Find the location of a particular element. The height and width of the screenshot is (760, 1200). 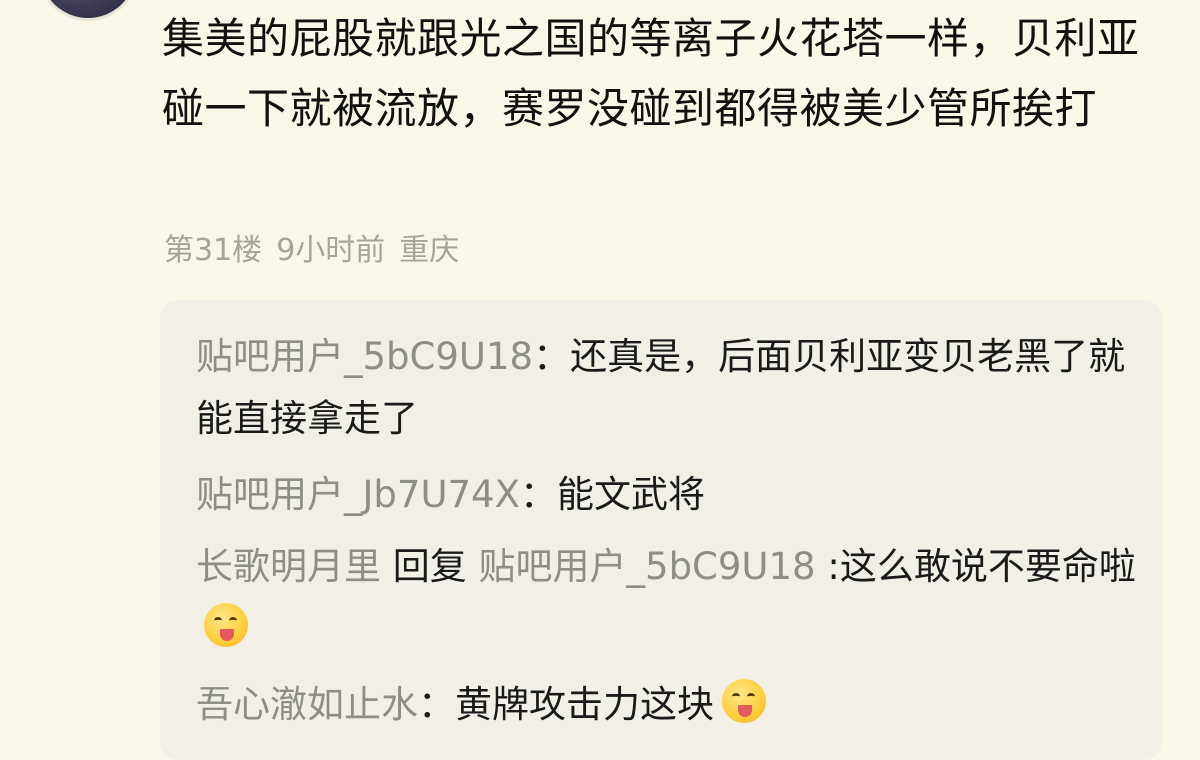

reply-username: 长歌明月里 is located at coordinates (288, 566).